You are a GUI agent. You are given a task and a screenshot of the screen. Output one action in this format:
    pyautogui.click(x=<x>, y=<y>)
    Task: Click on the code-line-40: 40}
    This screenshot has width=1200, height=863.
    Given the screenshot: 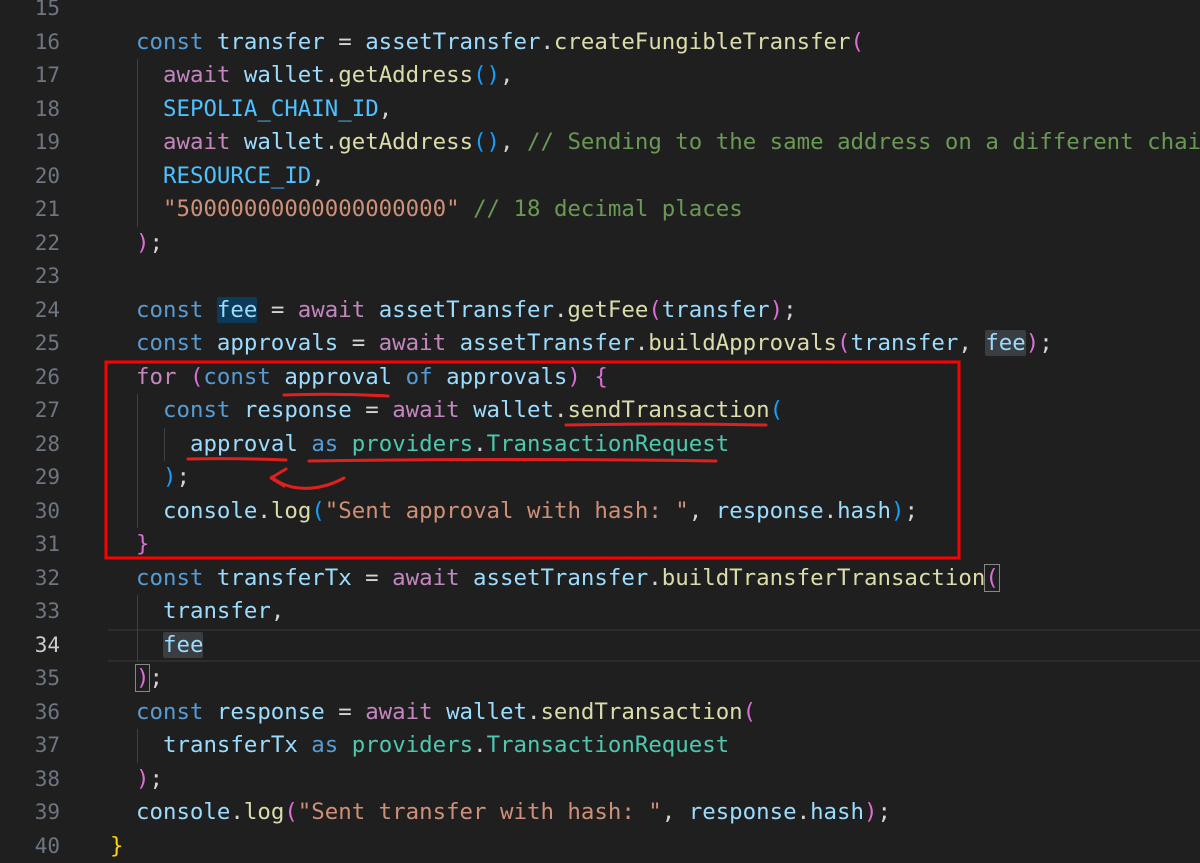 What is the action you would take?
    pyautogui.click(x=600, y=846)
    